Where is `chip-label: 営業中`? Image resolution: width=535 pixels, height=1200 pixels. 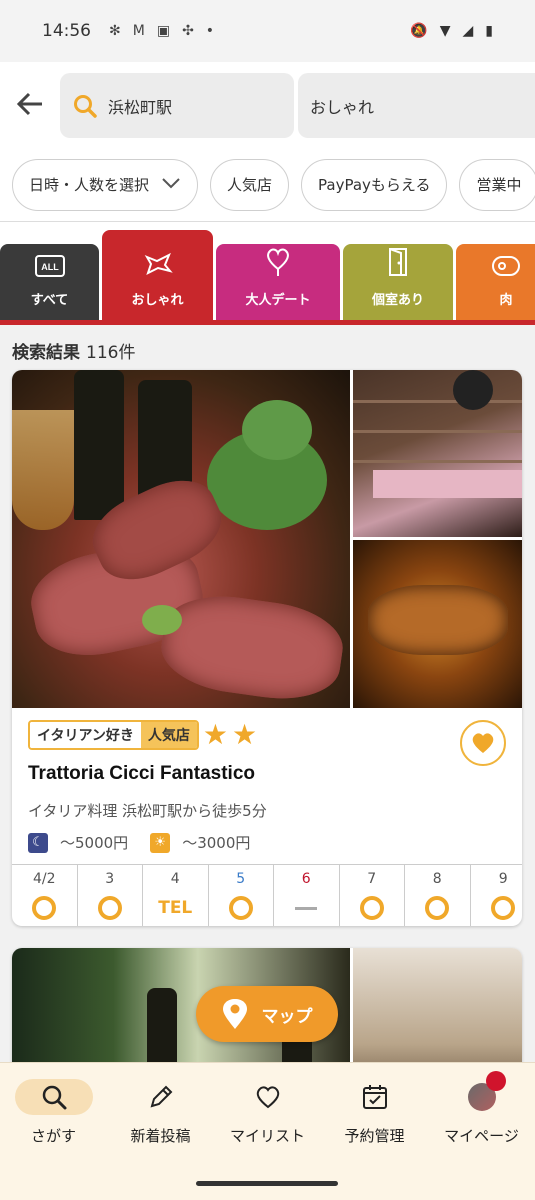 chip-label: 営業中 is located at coordinates (499, 185).